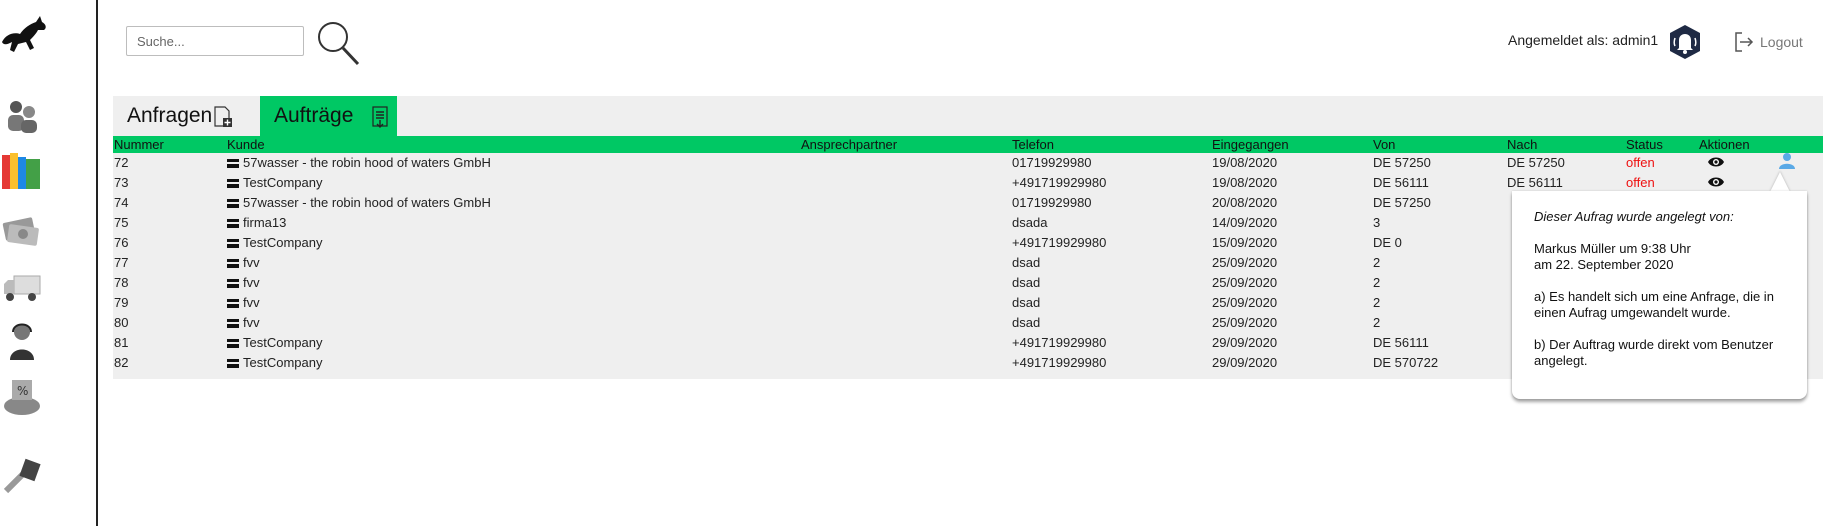 This screenshot has height=526, width=1823. I want to click on logged-in-label: Angemeldet als: admin1, so click(1583, 40).